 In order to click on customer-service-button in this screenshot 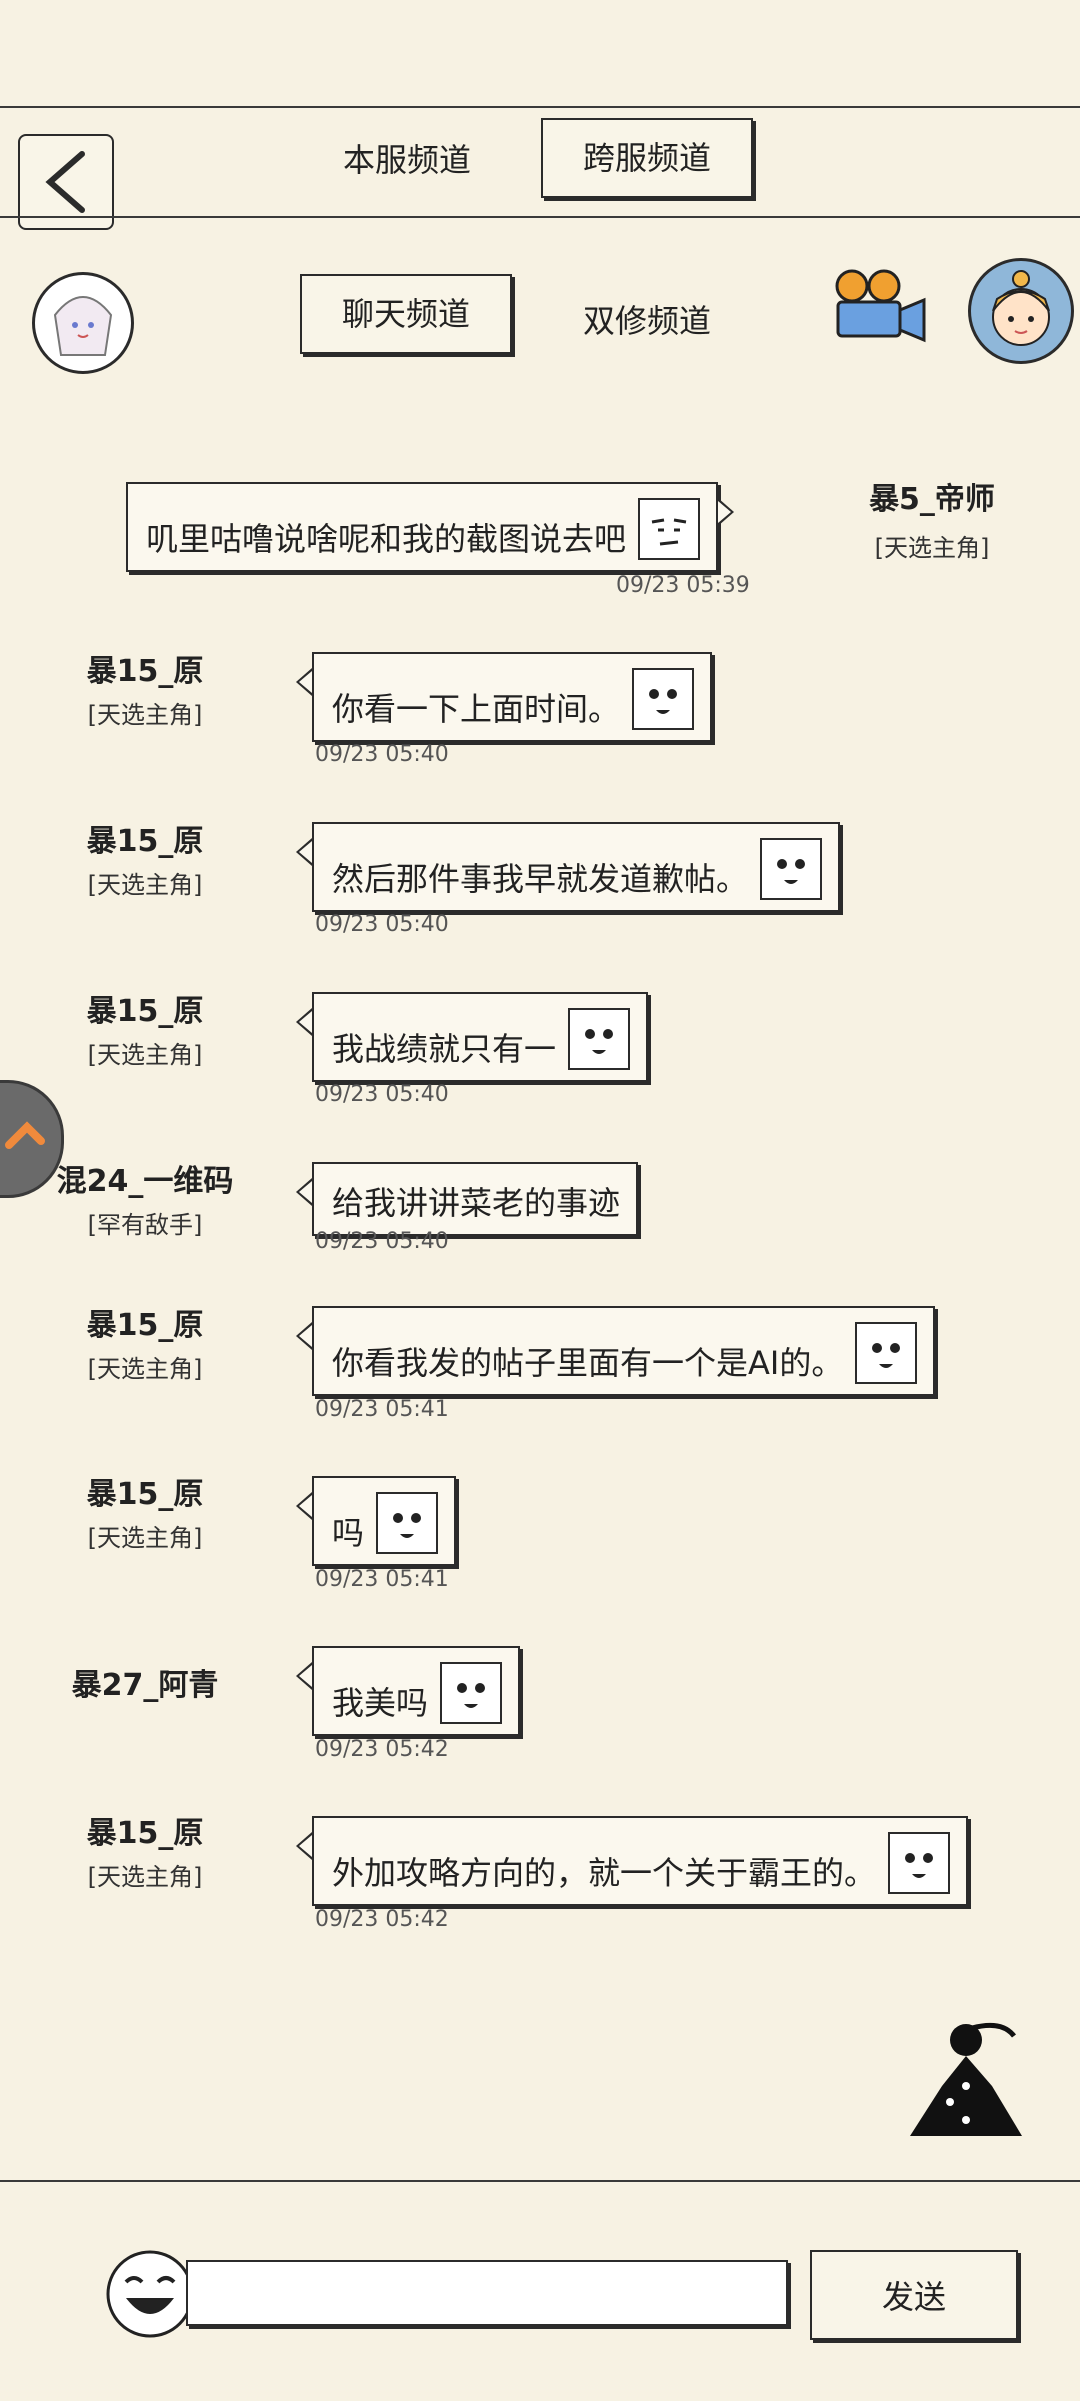, I will do `click(1021, 311)`.